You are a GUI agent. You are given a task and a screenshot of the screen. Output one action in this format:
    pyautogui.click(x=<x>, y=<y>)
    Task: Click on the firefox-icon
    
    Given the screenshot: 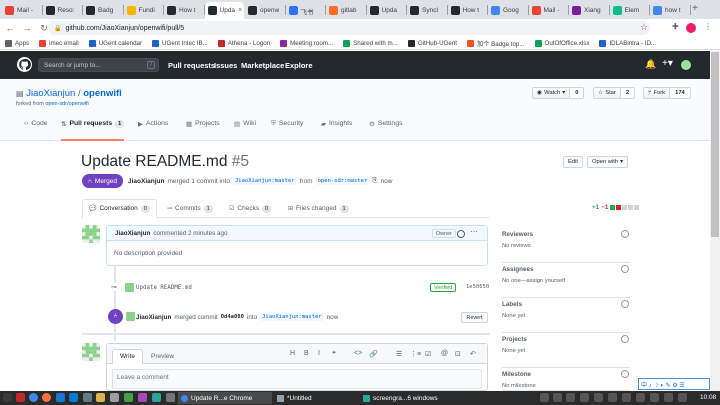 What is the action you would take?
    pyautogui.click(x=46, y=397)
    